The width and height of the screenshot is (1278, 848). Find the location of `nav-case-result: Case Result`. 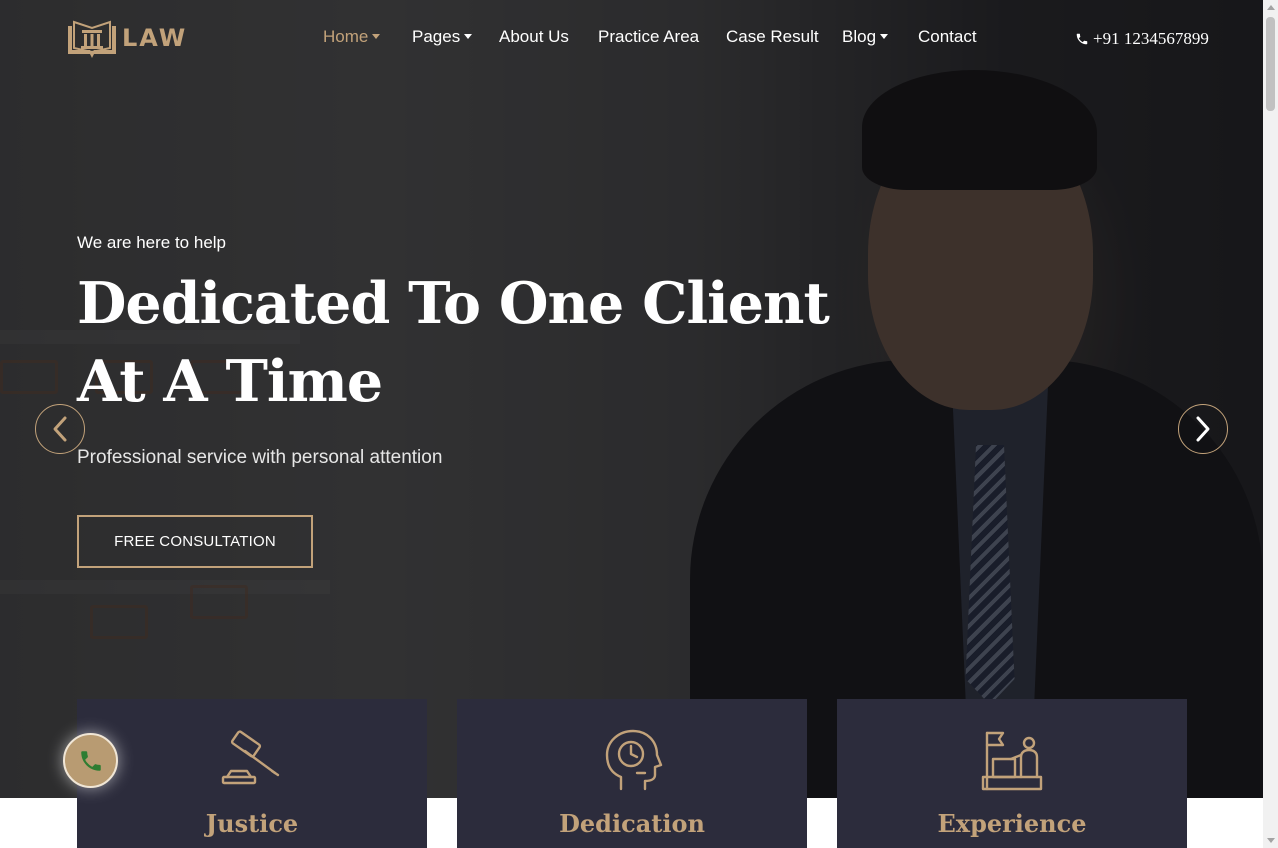

nav-case-result: Case Result is located at coordinates (772, 37).